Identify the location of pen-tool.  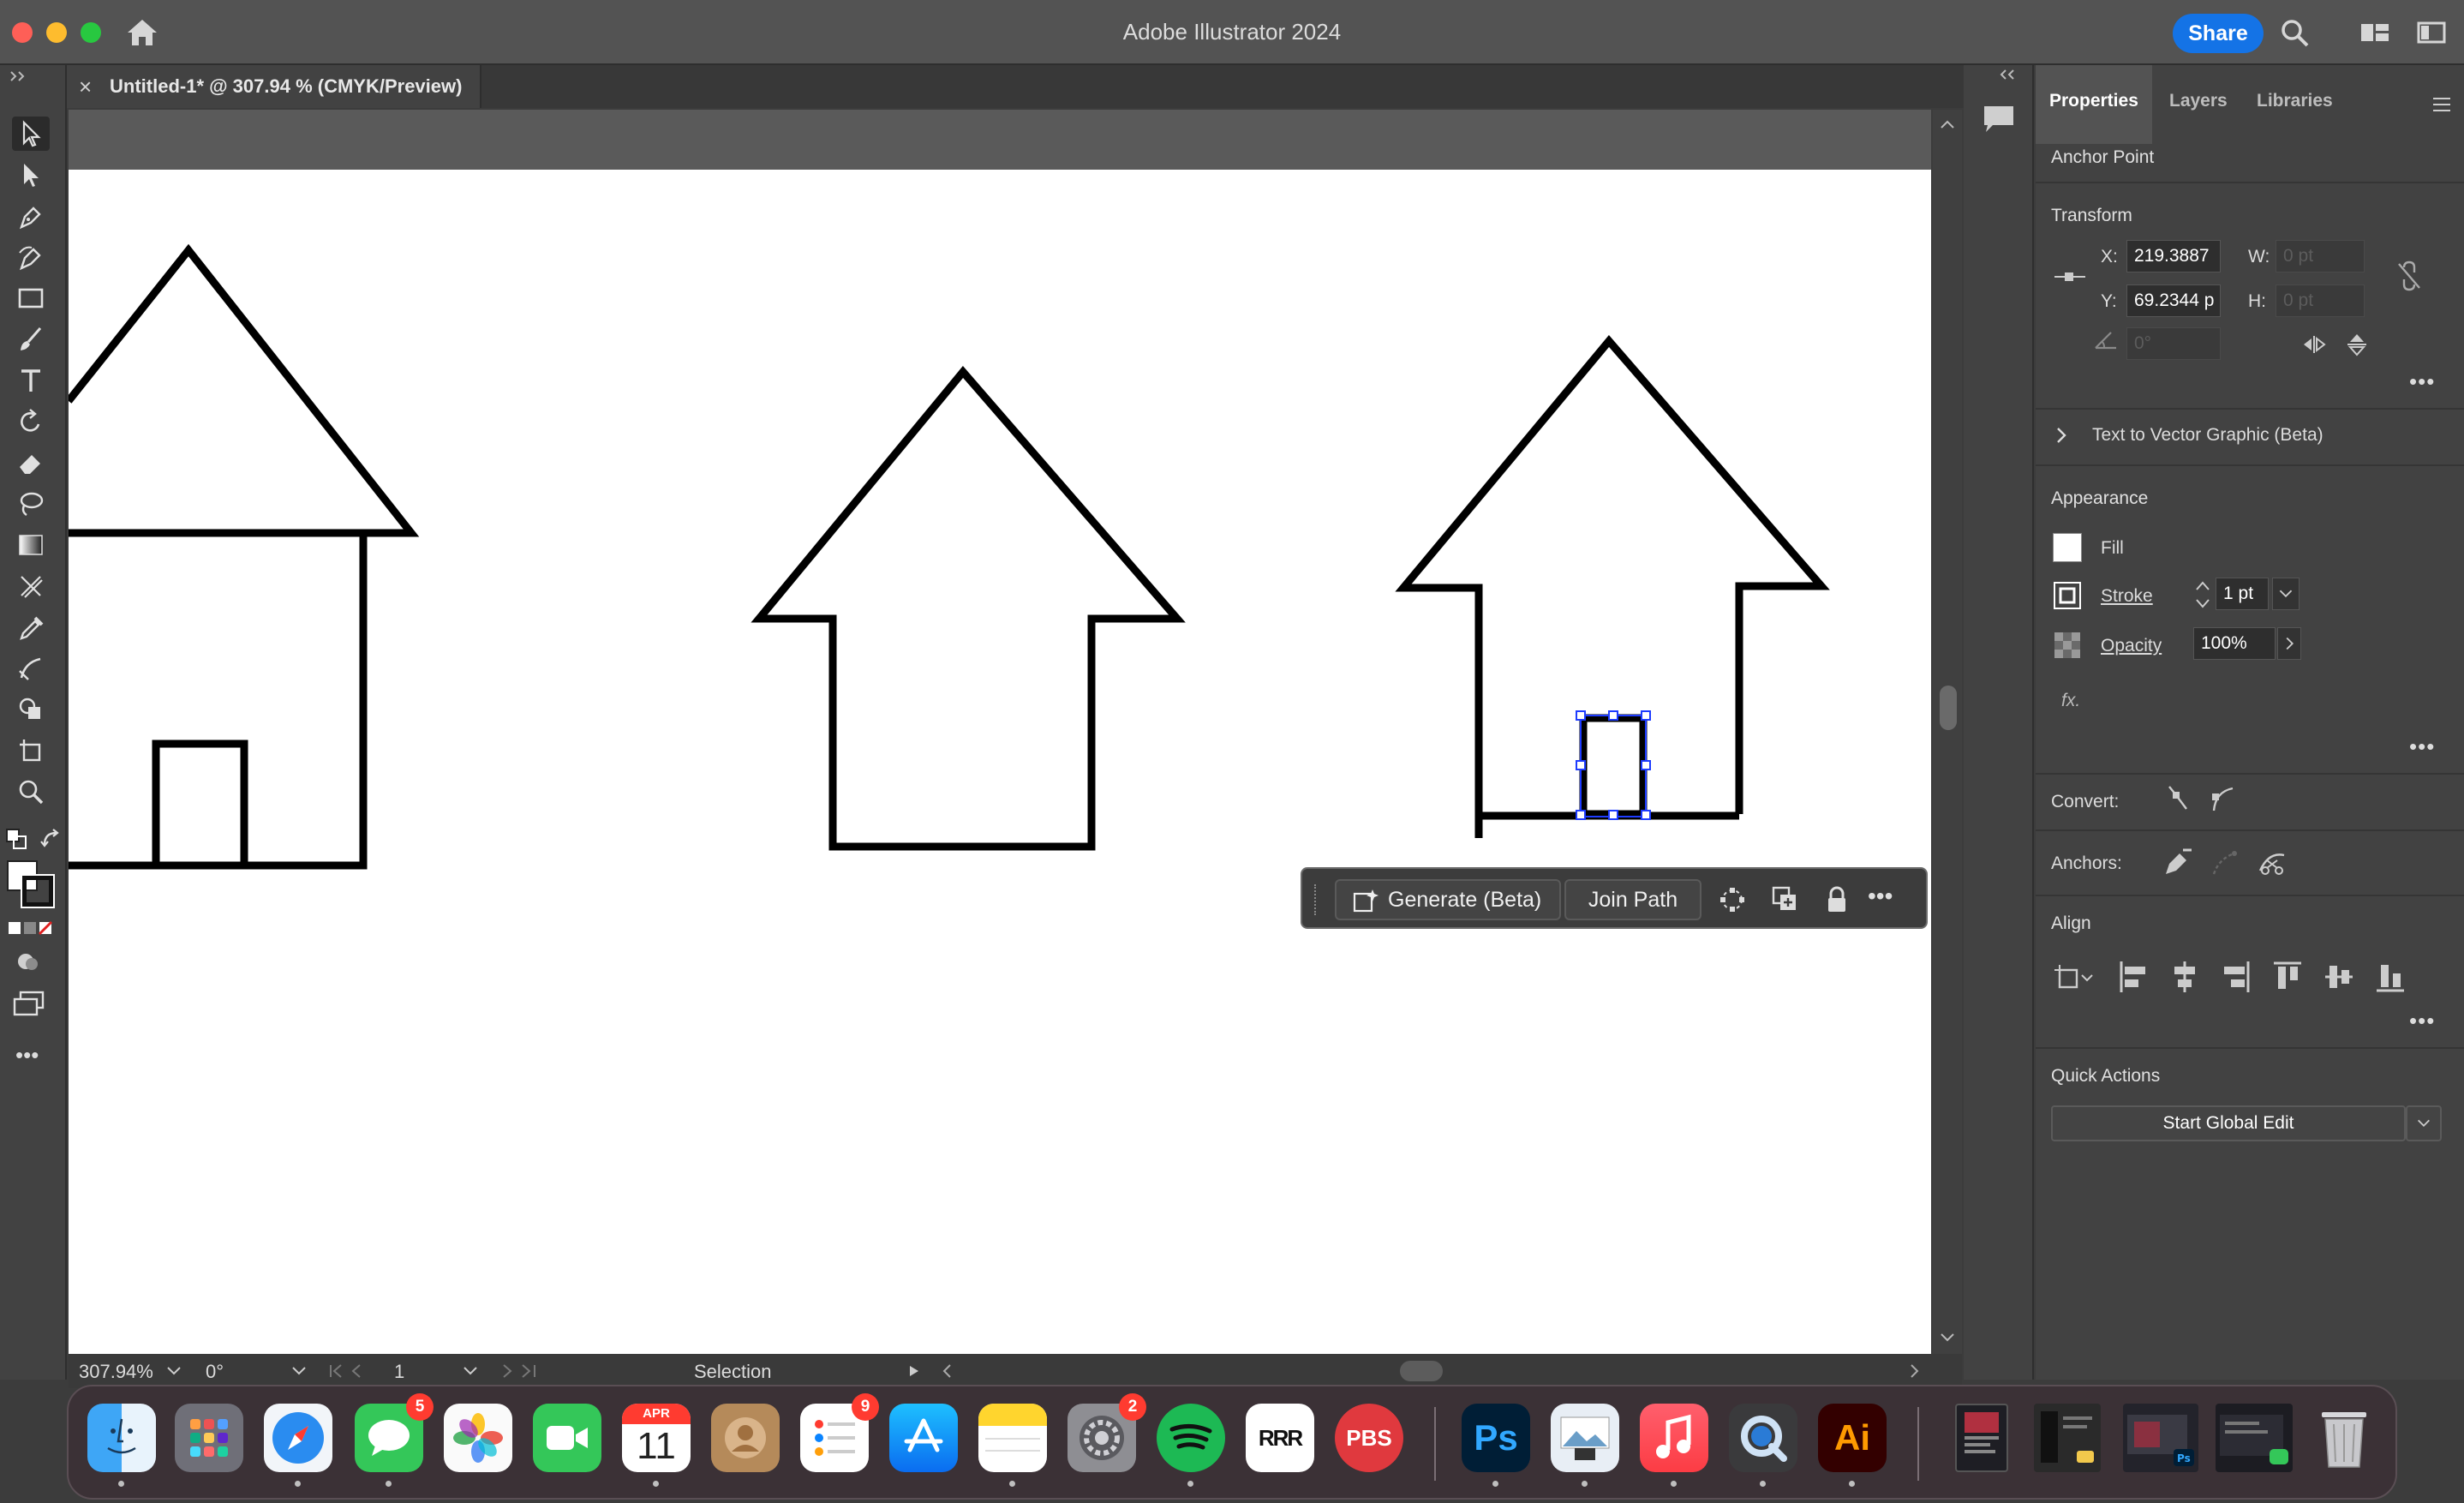
(31, 216).